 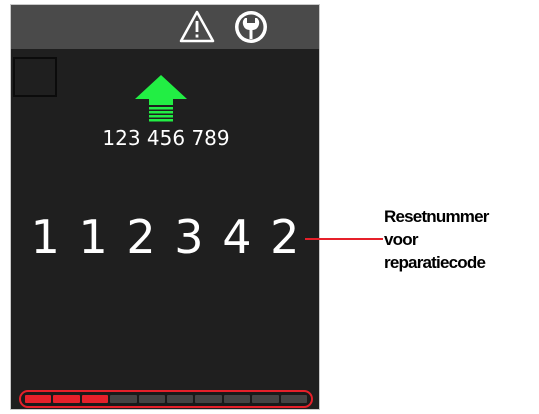 What do you see at coordinates (344, 239) in the screenshot?
I see `callout-line` at bounding box center [344, 239].